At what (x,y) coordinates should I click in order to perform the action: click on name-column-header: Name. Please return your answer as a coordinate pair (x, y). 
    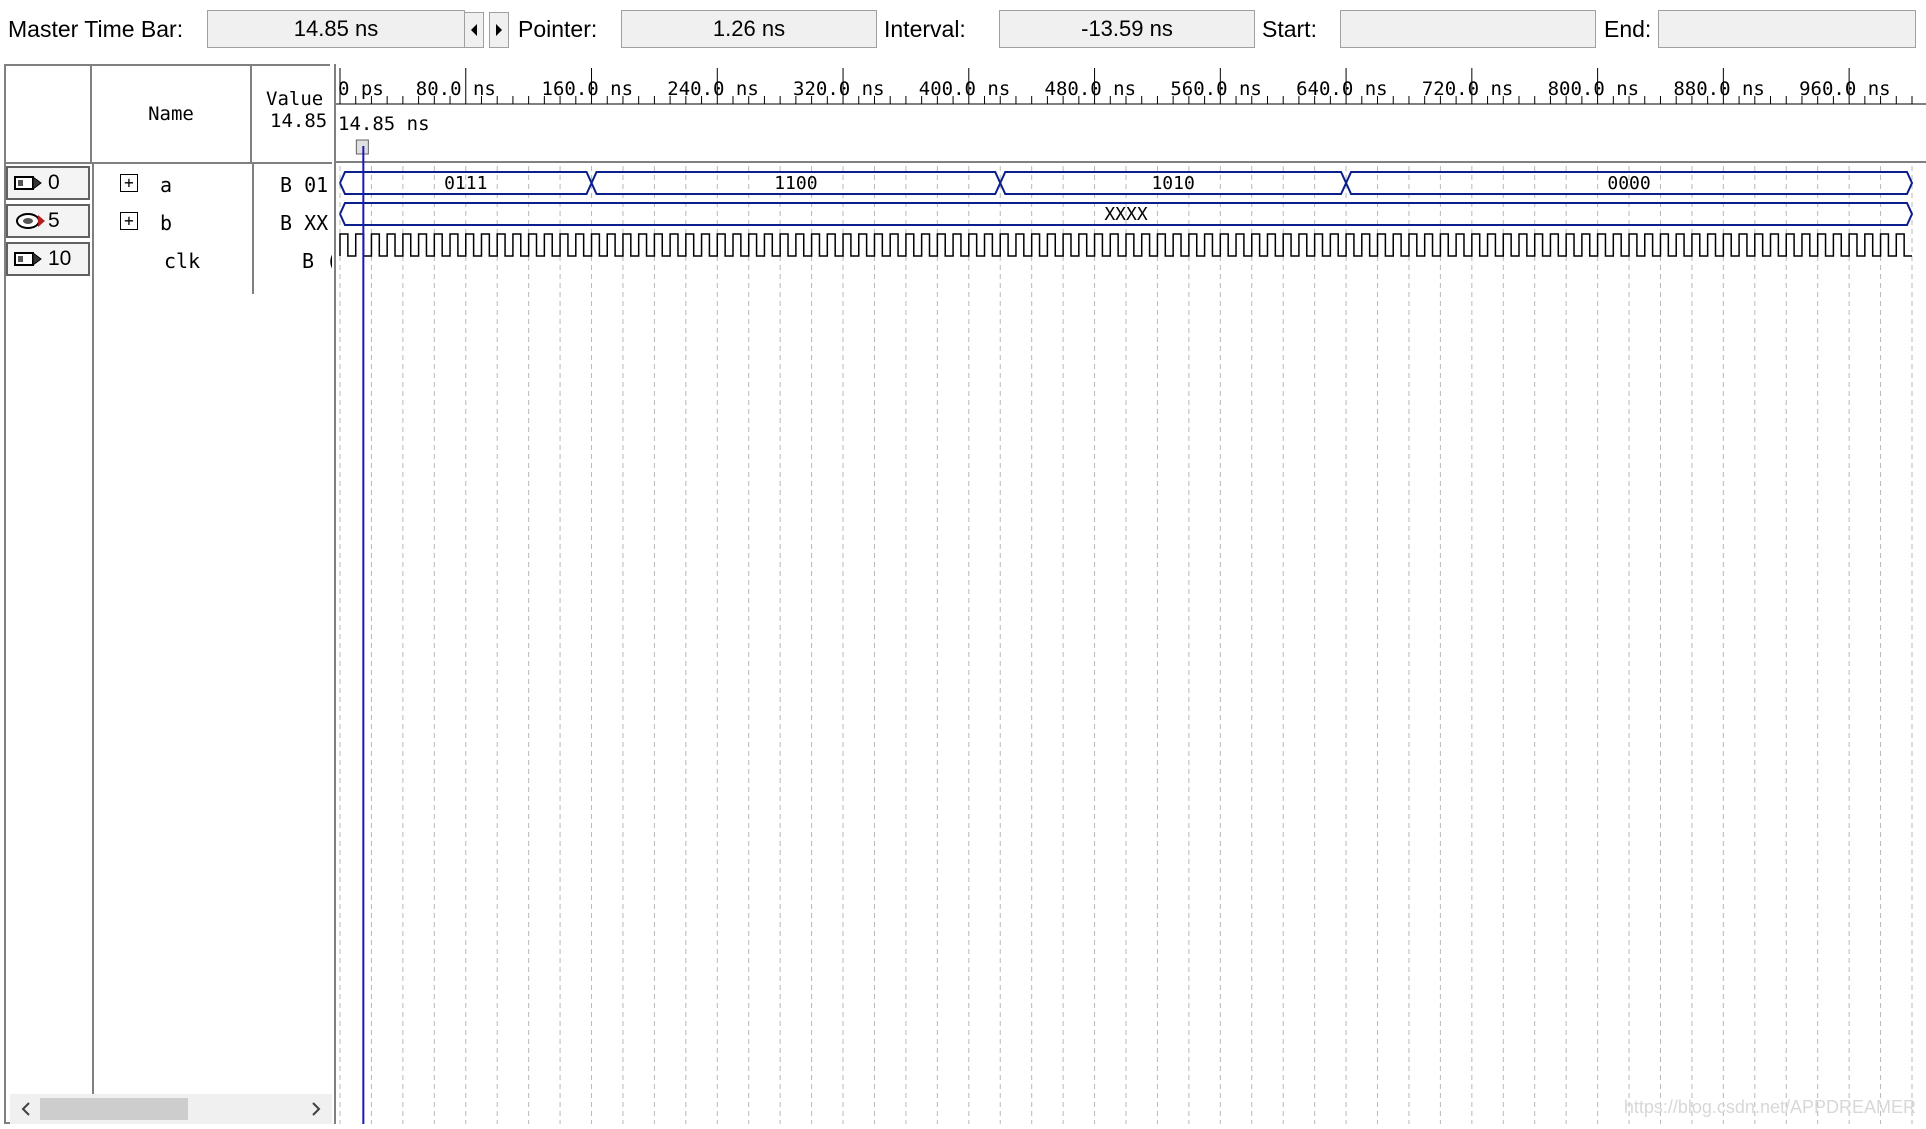
    Looking at the image, I should click on (172, 115).